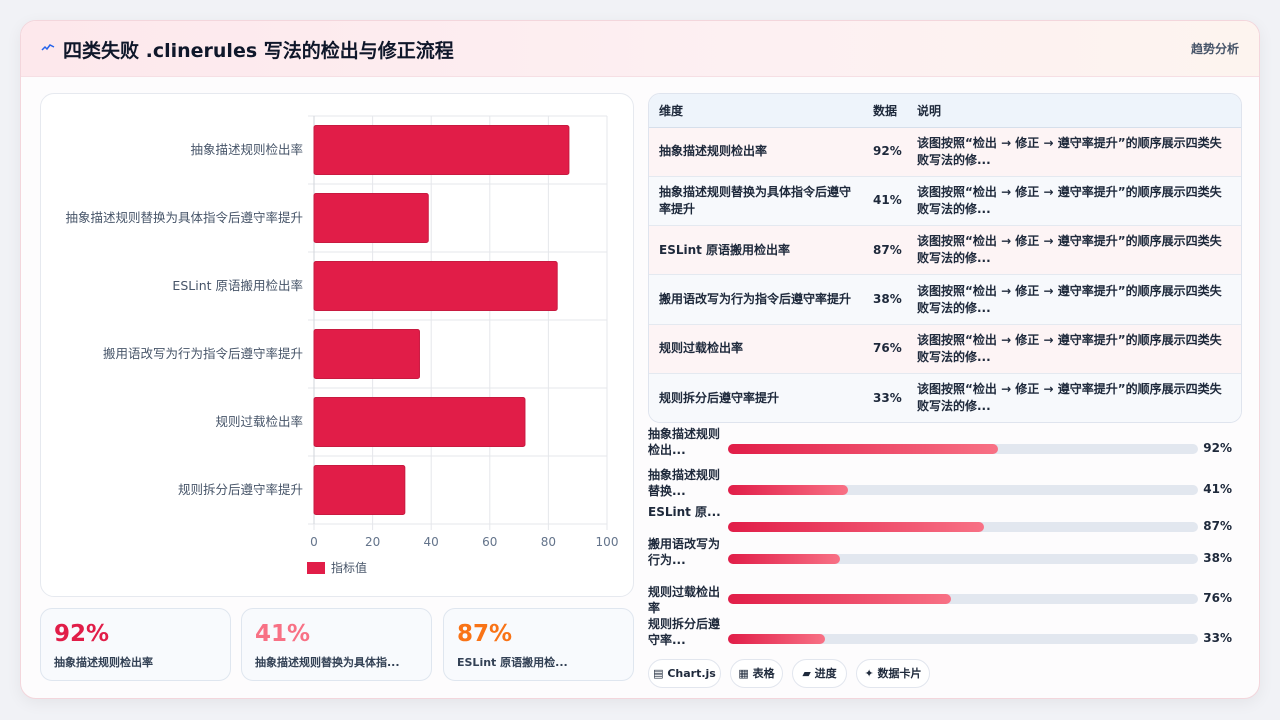 Image resolution: width=1280 pixels, height=720 pixels. Describe the element at coordinates (489, 542) in the screenshot. I see `x-tick-label: 60` at that location.